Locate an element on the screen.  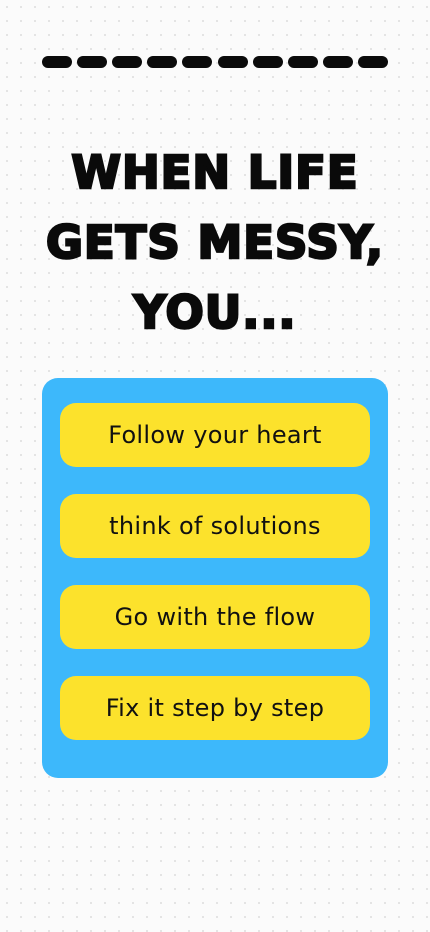
option-fix-it-step-by-step-button: Fix it step by step is located at coordinates (215, 708).